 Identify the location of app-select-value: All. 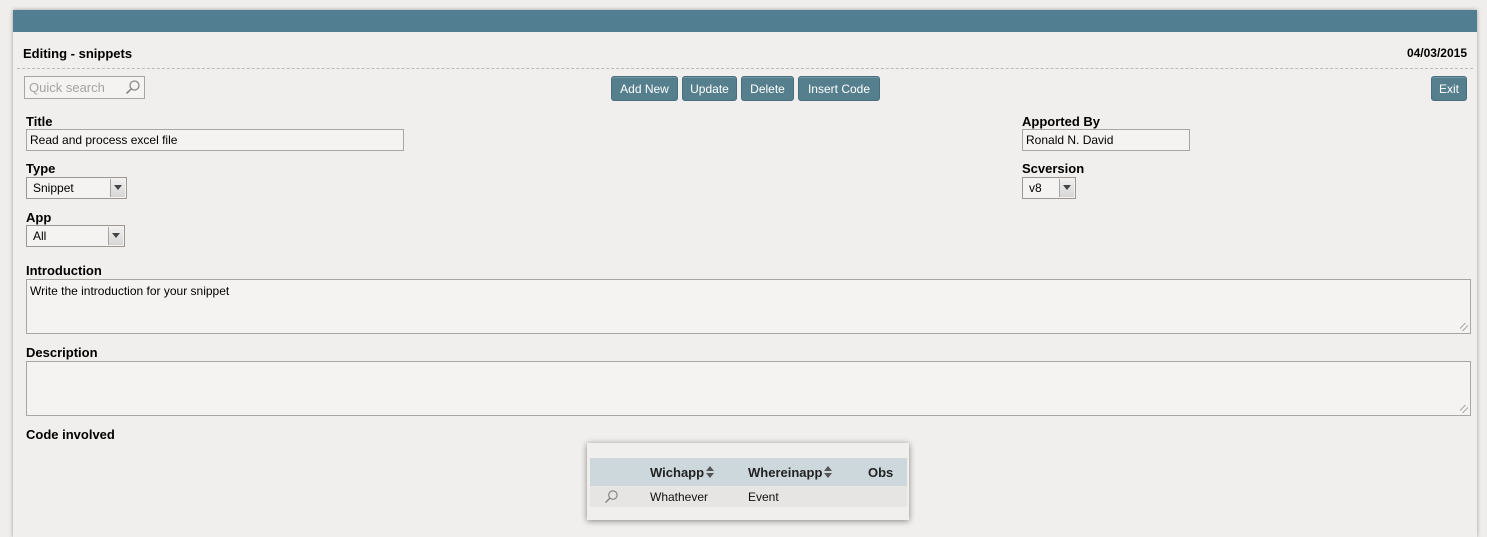
(40, 236).